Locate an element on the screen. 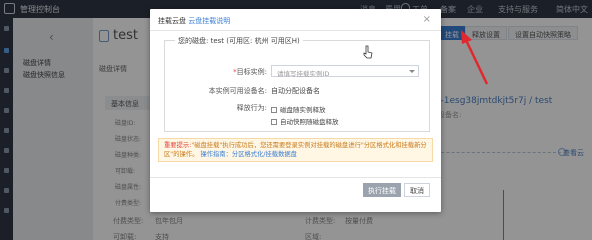  dialog-title: 挂载云盘 云盘挂载说明 is located at coordinates (194, 21).